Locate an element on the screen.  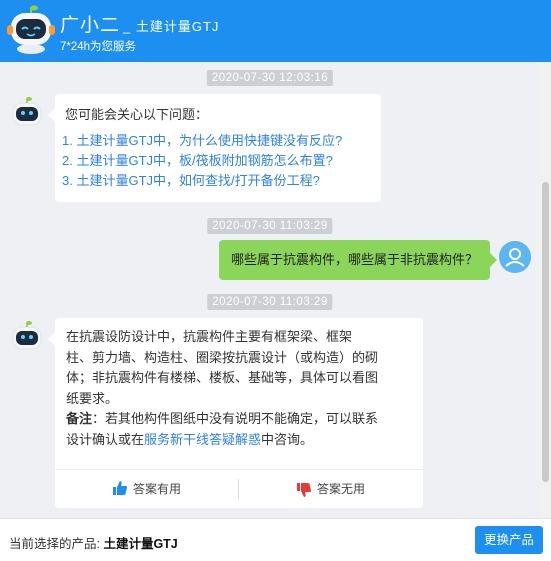
useless-button: 答案无用 is located at coordinates (331, 489).